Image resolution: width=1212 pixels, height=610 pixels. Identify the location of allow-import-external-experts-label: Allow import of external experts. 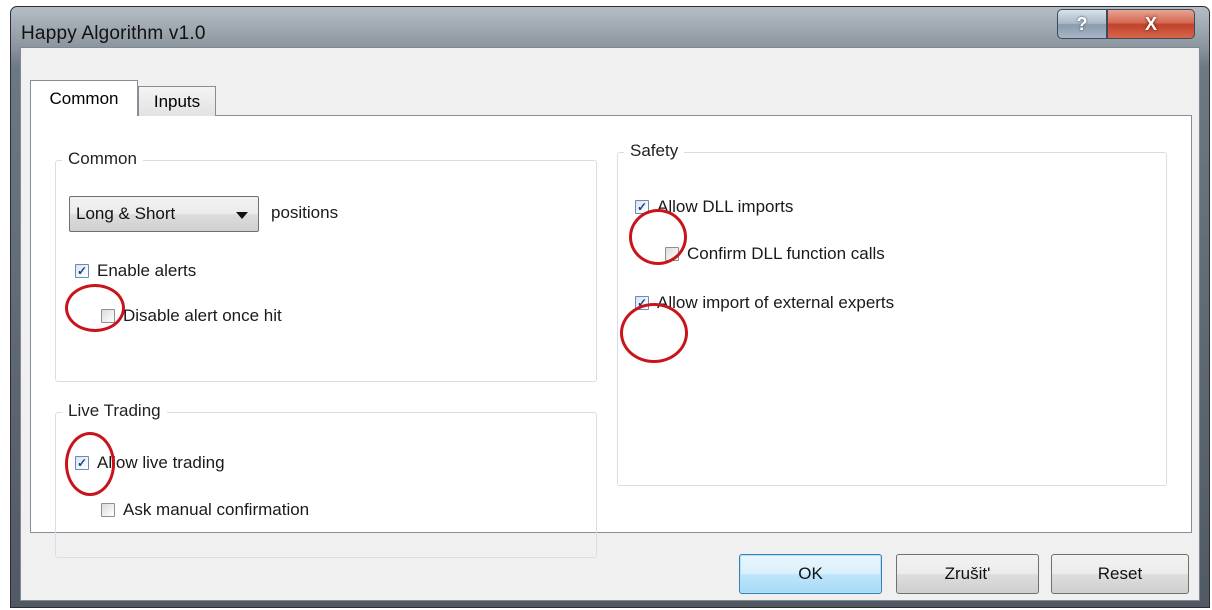
(776, 302).